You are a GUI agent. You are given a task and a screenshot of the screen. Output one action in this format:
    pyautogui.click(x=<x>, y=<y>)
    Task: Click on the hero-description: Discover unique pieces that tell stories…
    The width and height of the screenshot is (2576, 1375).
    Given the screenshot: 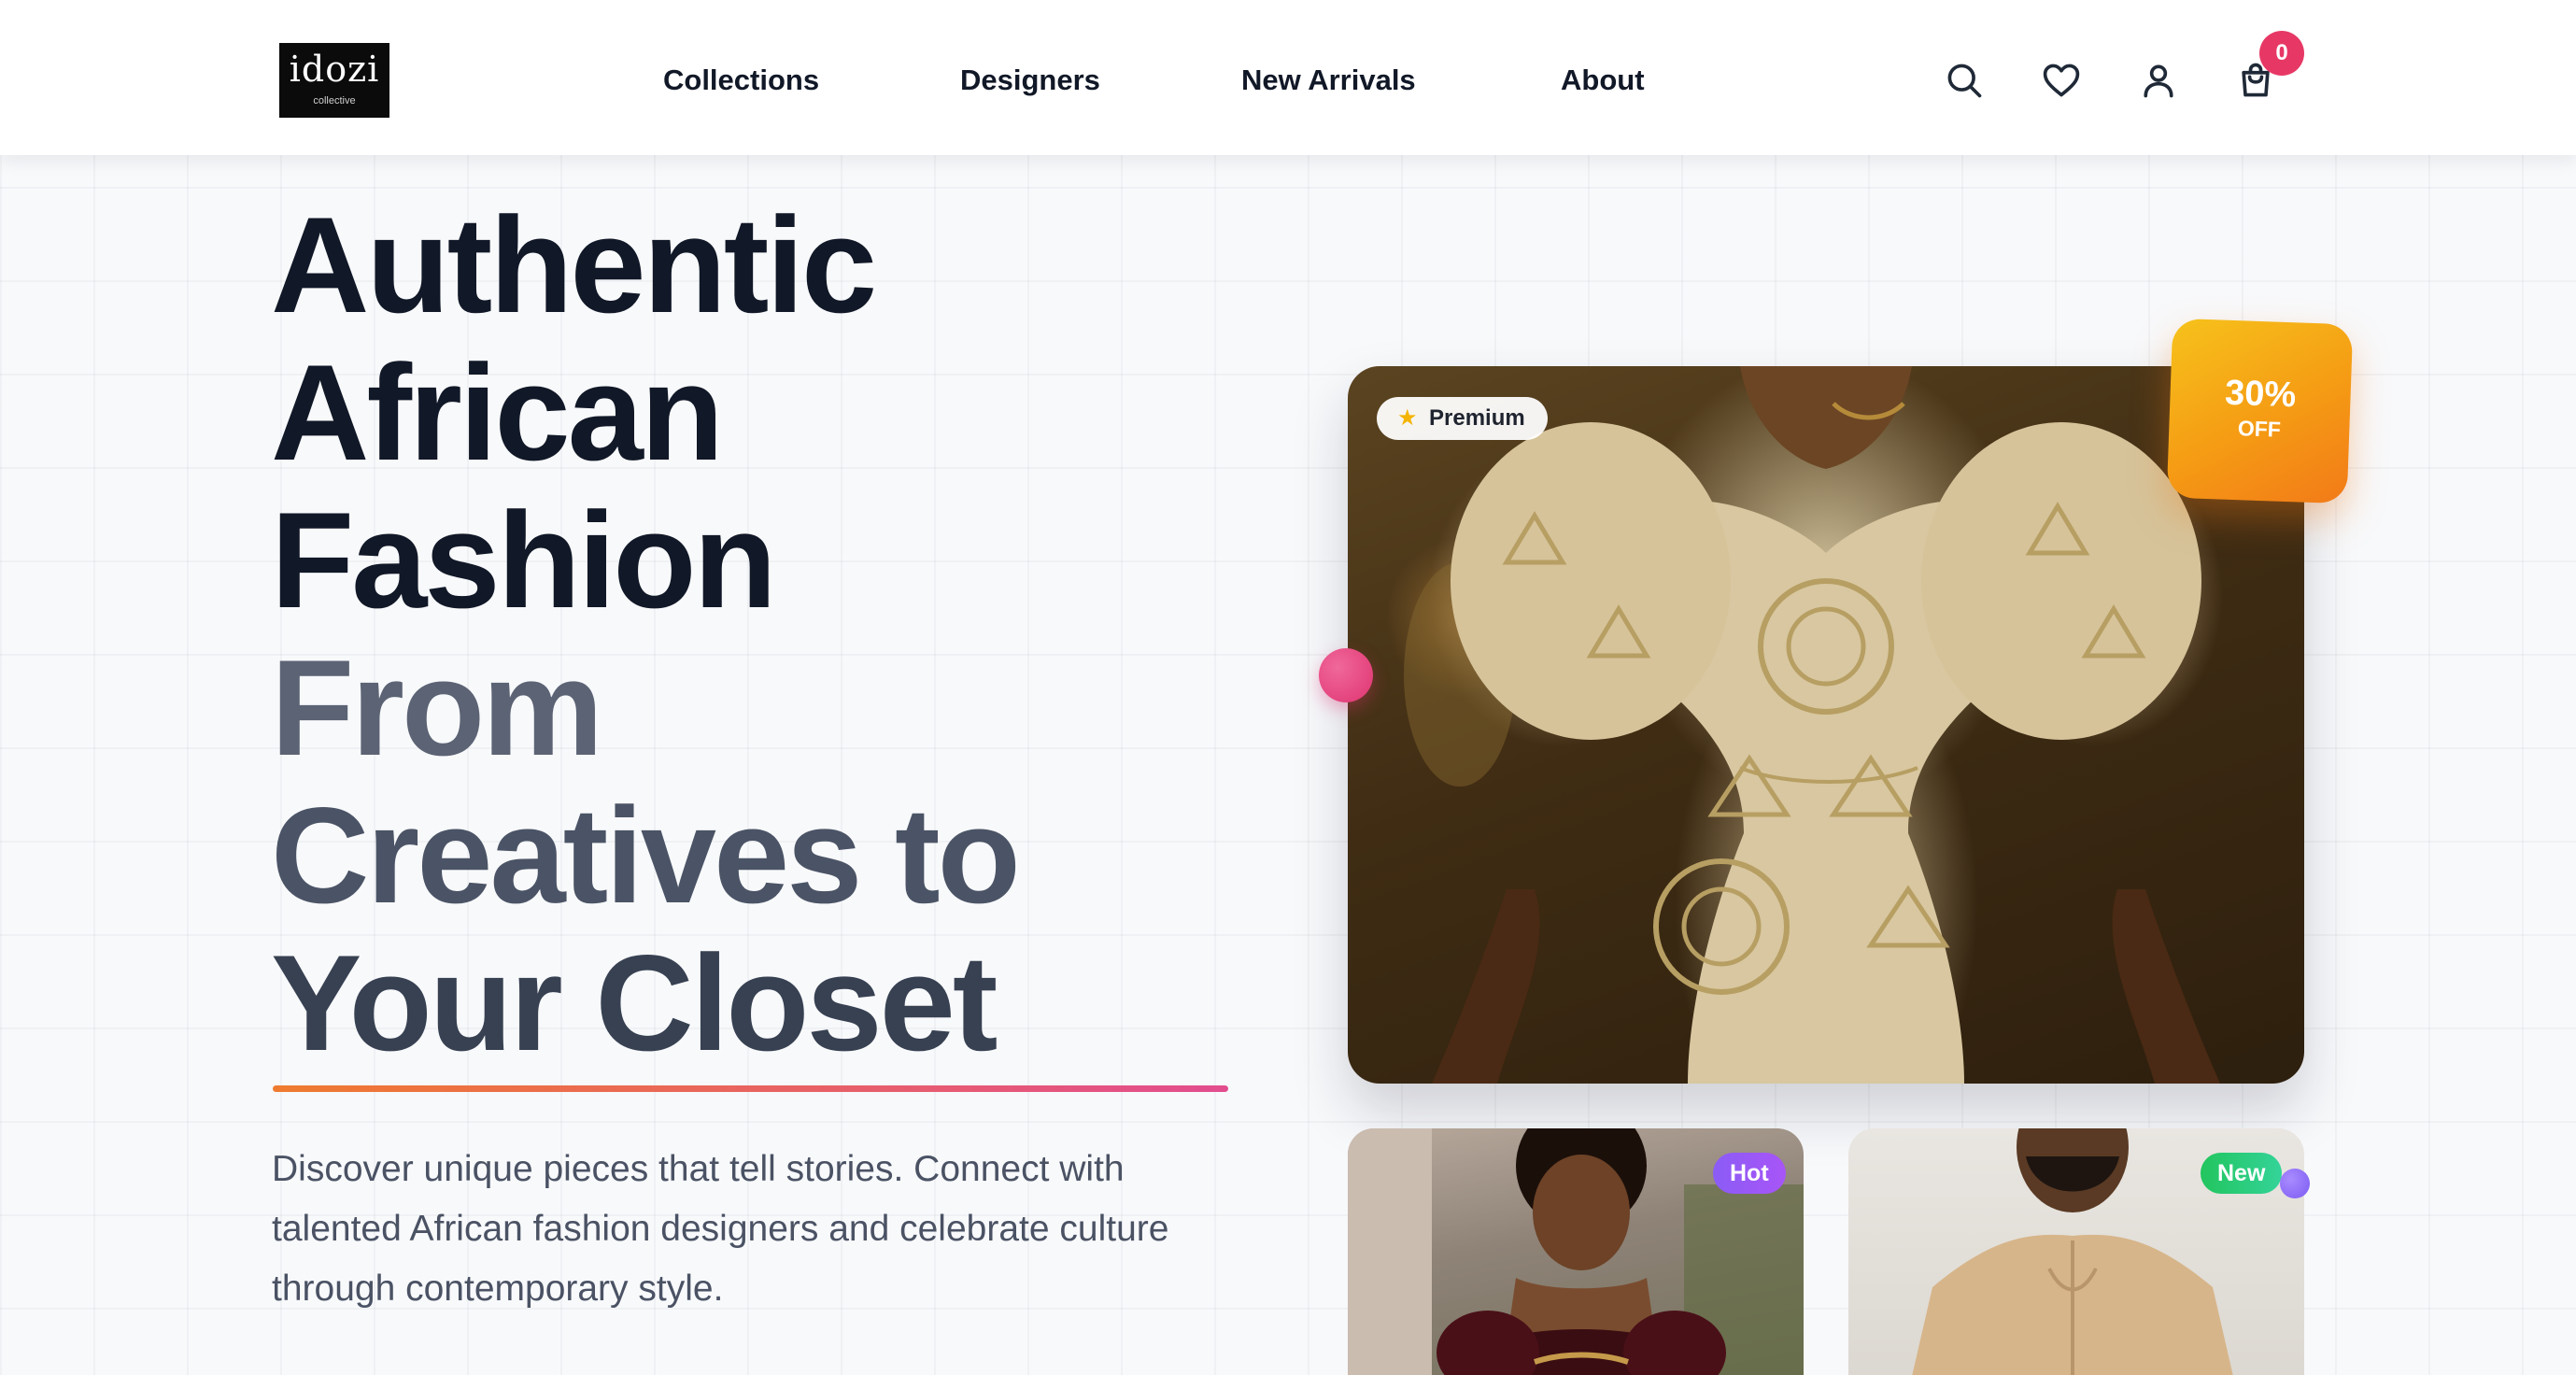 What is the action you would take?
    pyautogui.click(x=720, y=1229)
    